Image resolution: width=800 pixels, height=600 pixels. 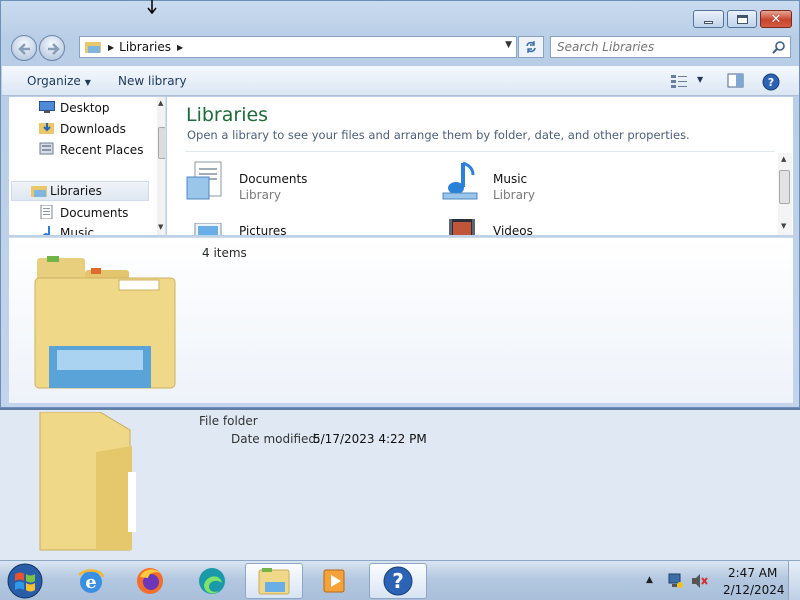 I want to click on breadcrumb-libraries: Libraries, so click(x=145, y=47).